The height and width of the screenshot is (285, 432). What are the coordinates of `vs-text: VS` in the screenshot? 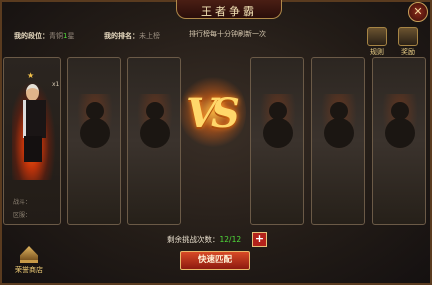 It's located at (213, 113).